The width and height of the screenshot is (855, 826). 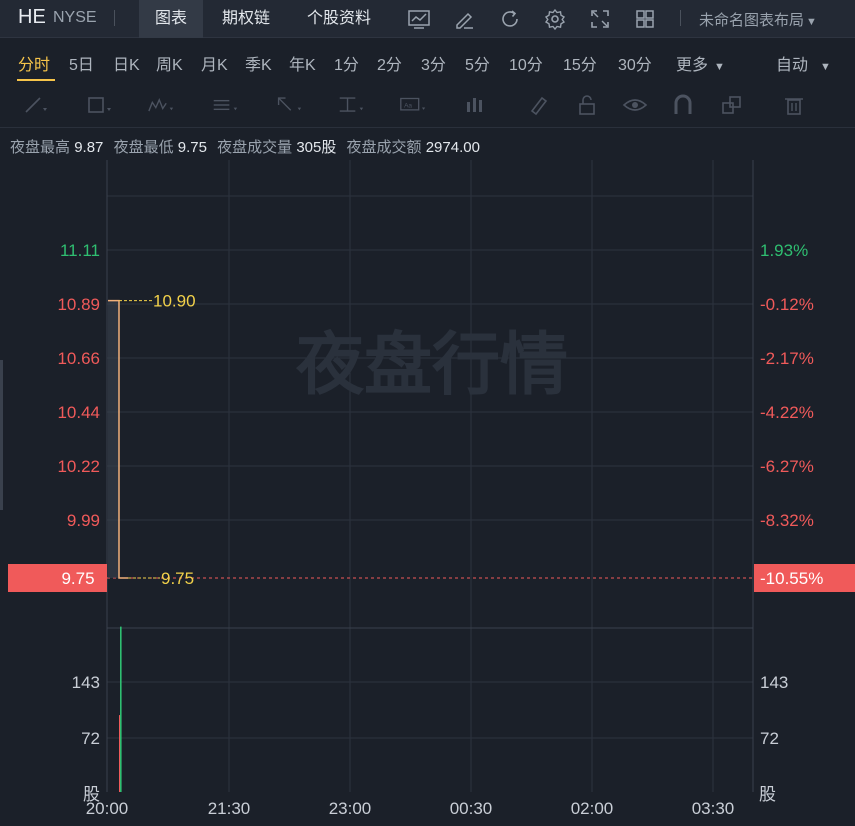 What do you see at coordinates (161, 105) in the screenshot?
I see `pattern-icon` at bounding box center [161, 105].